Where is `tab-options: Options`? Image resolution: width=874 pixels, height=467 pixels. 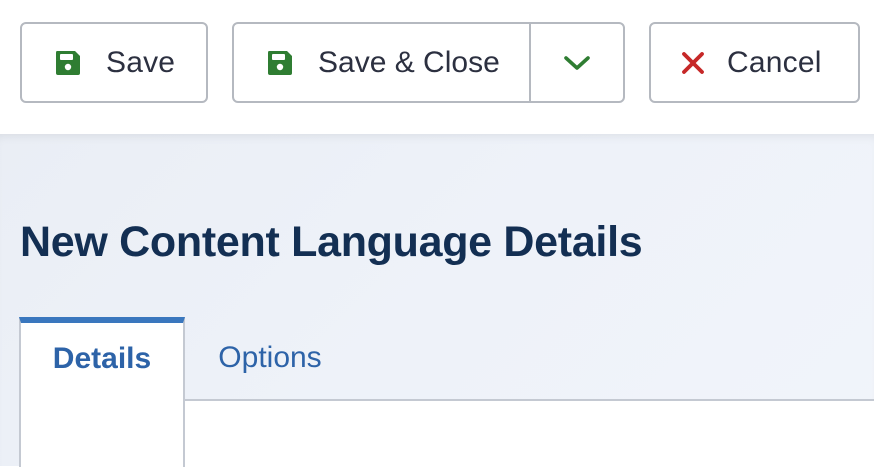 tab-options: Options is located at coordinates (270, 361).